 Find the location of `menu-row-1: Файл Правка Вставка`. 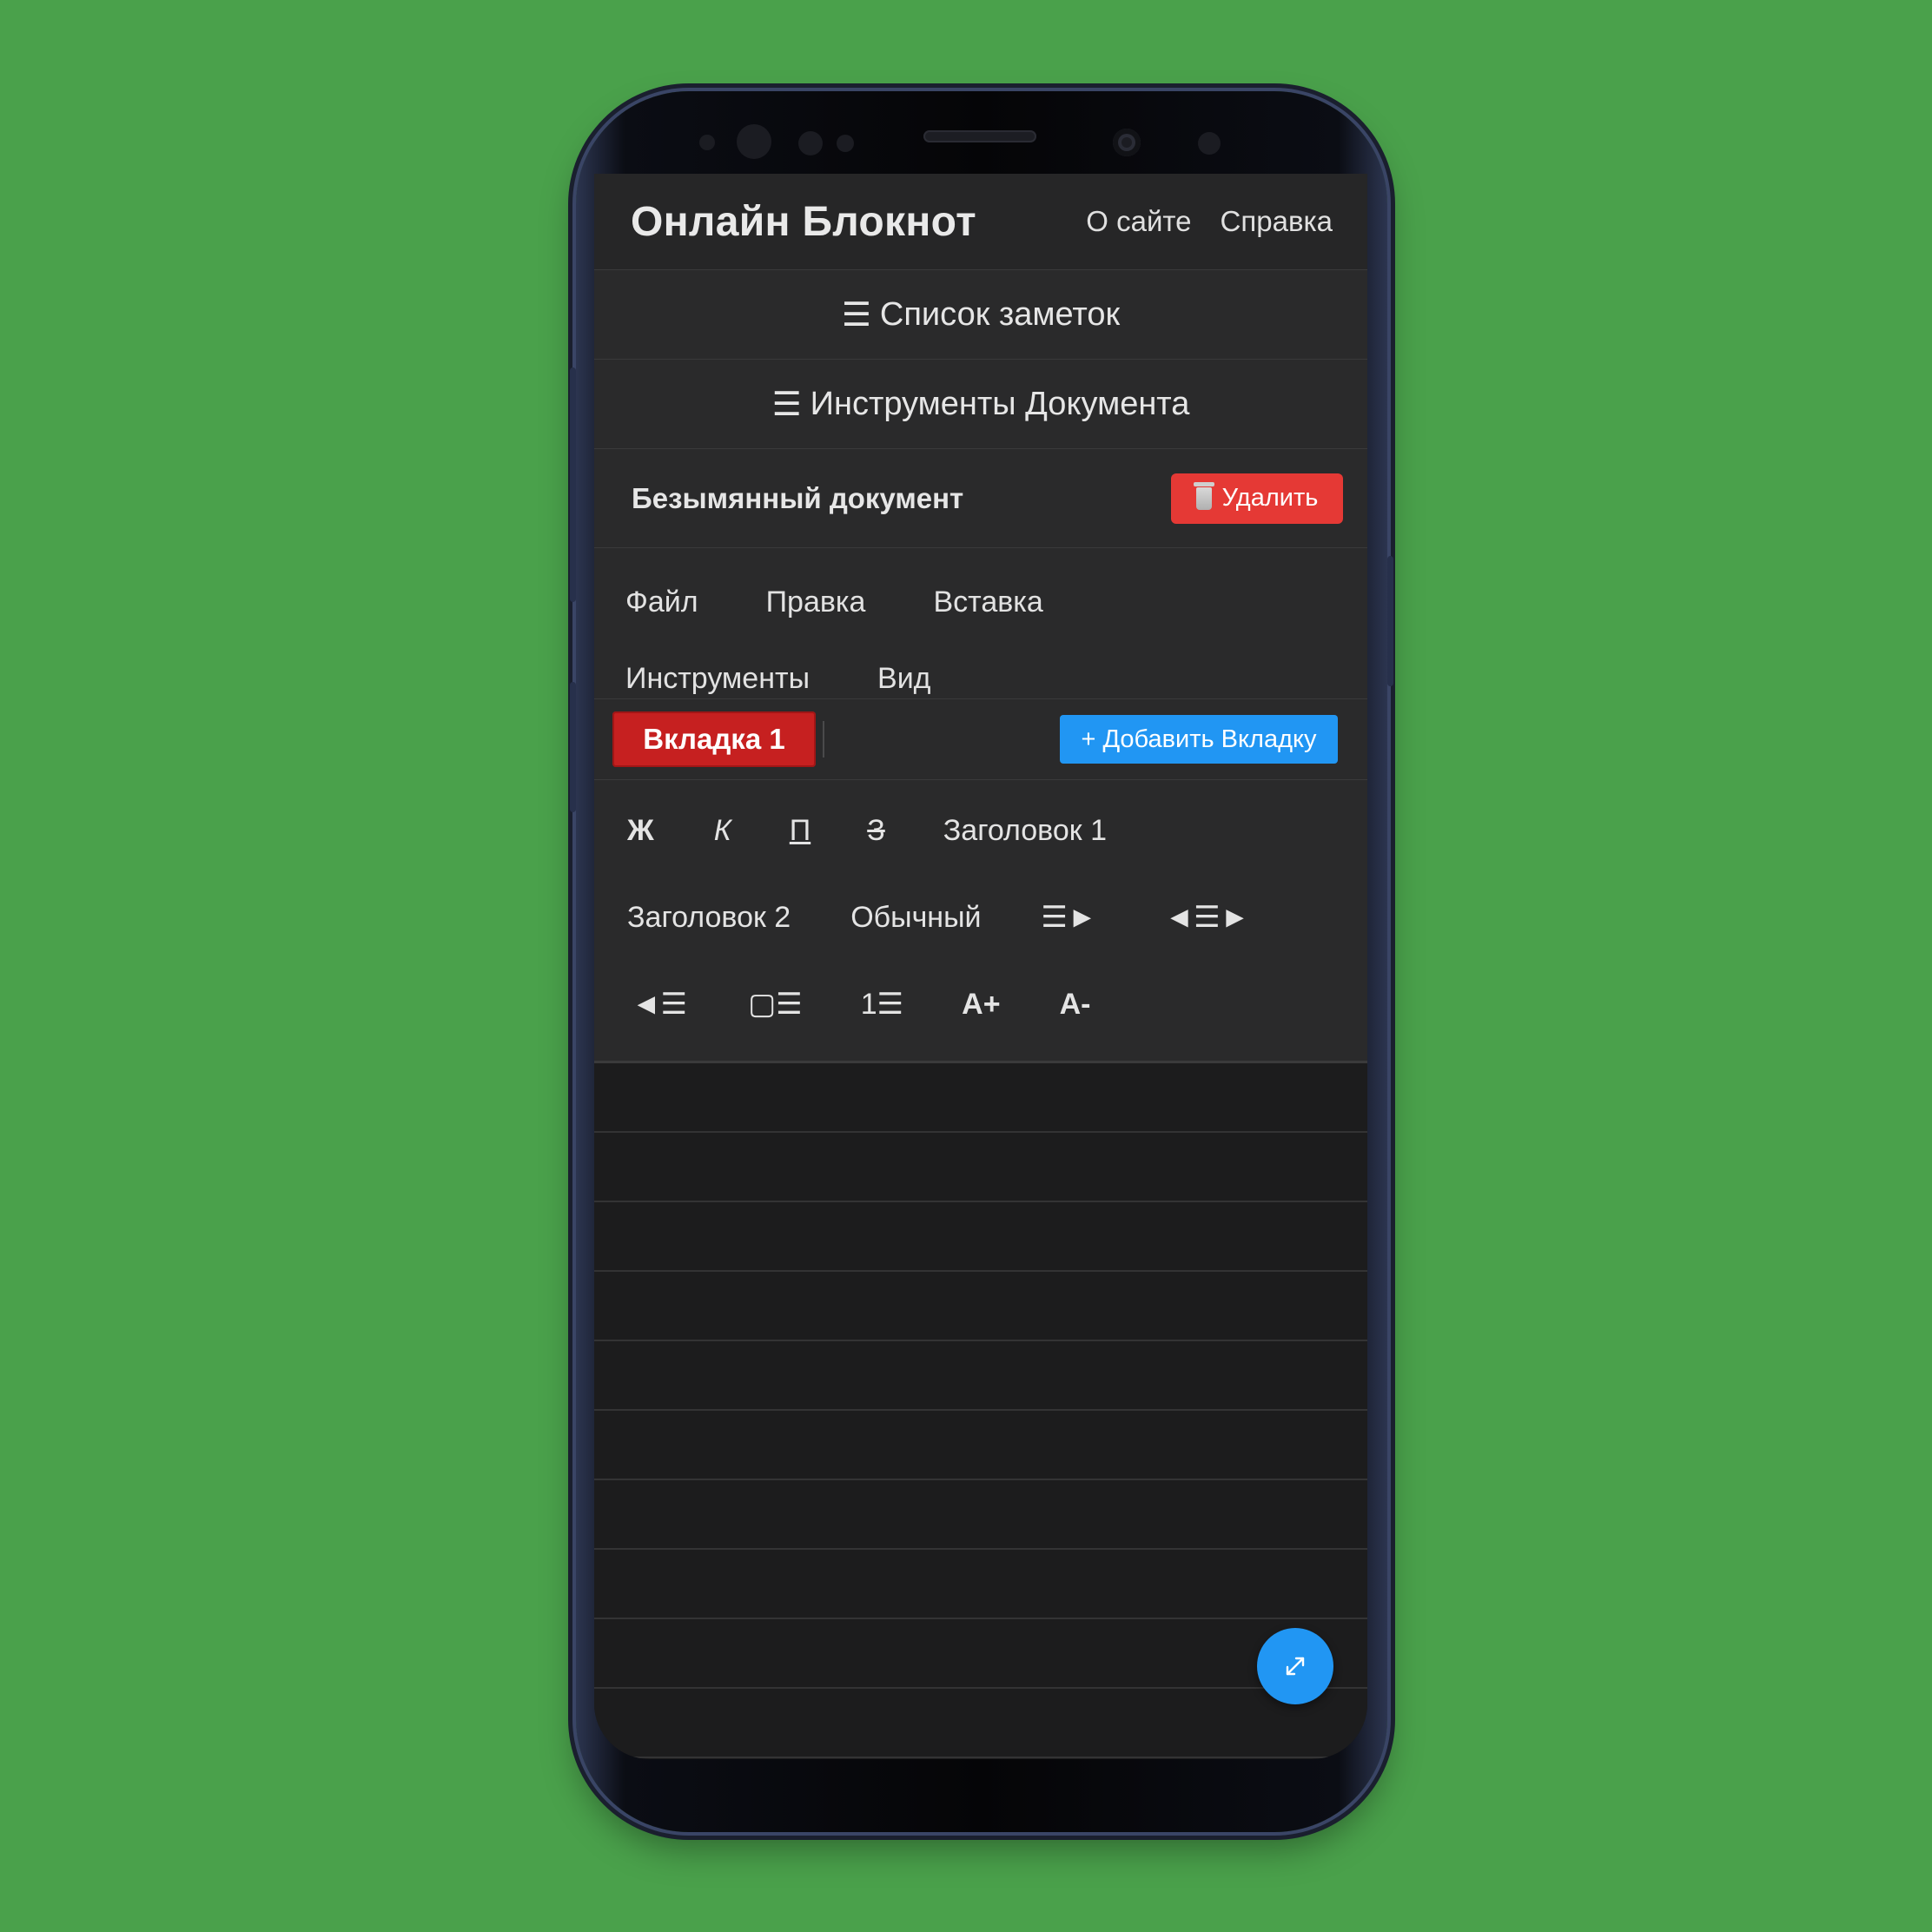

menu-row-1: Файл Правка Вставка is located at coordinates (996, 602).